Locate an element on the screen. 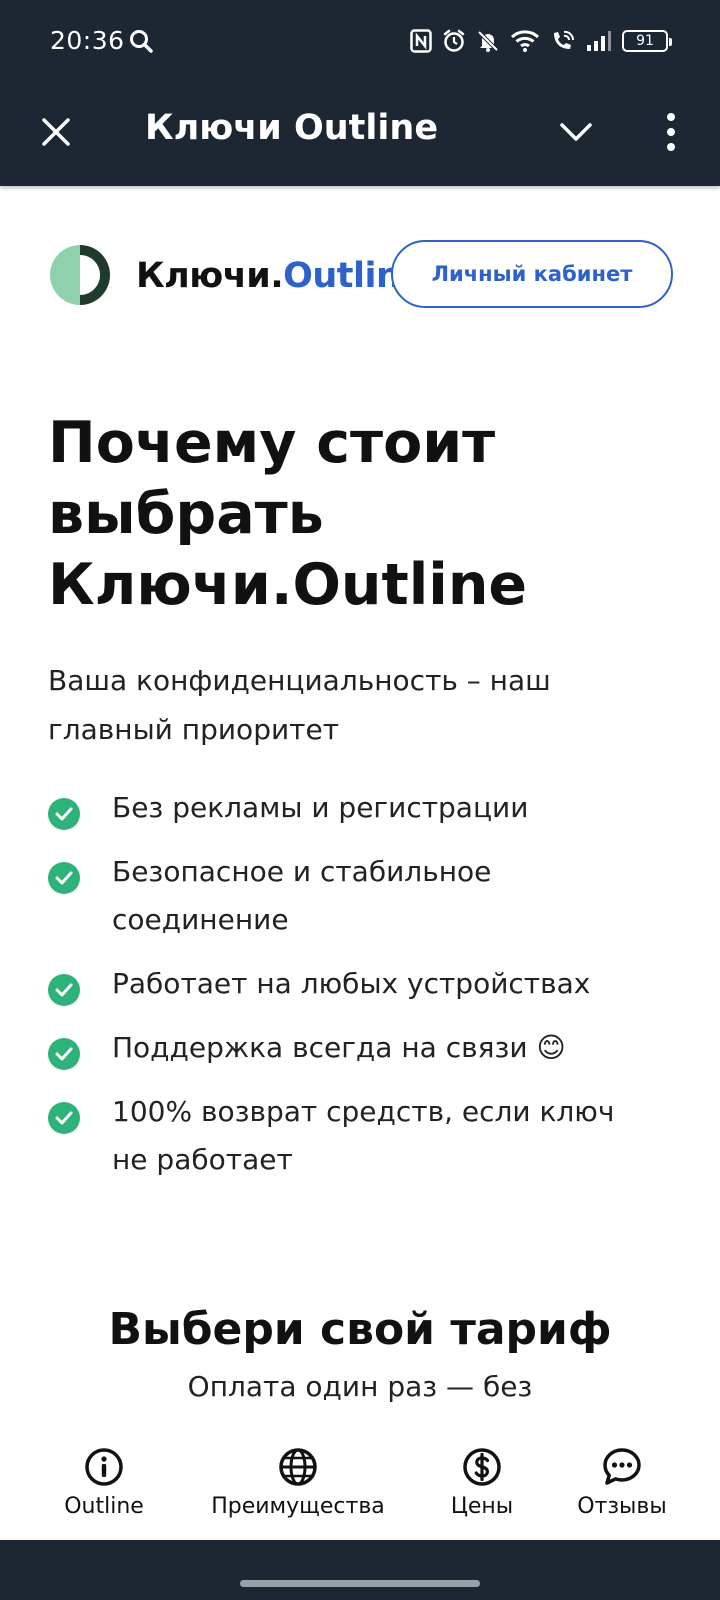 This screenshot has width=720, height=1600. feature-text: Безопасное и стабильное is located at coordinates (302, 871).